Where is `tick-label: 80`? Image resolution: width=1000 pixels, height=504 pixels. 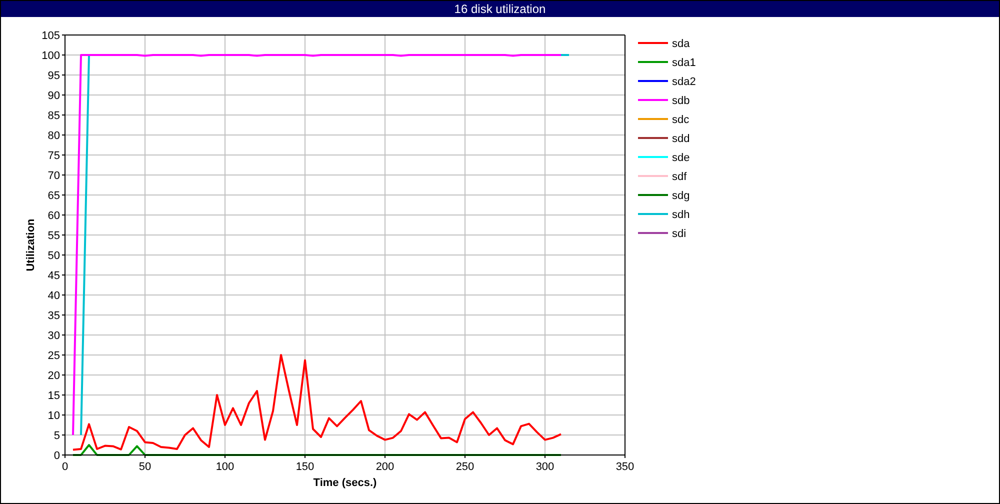 tick-label: 80 is located at coordinates (54, 136).